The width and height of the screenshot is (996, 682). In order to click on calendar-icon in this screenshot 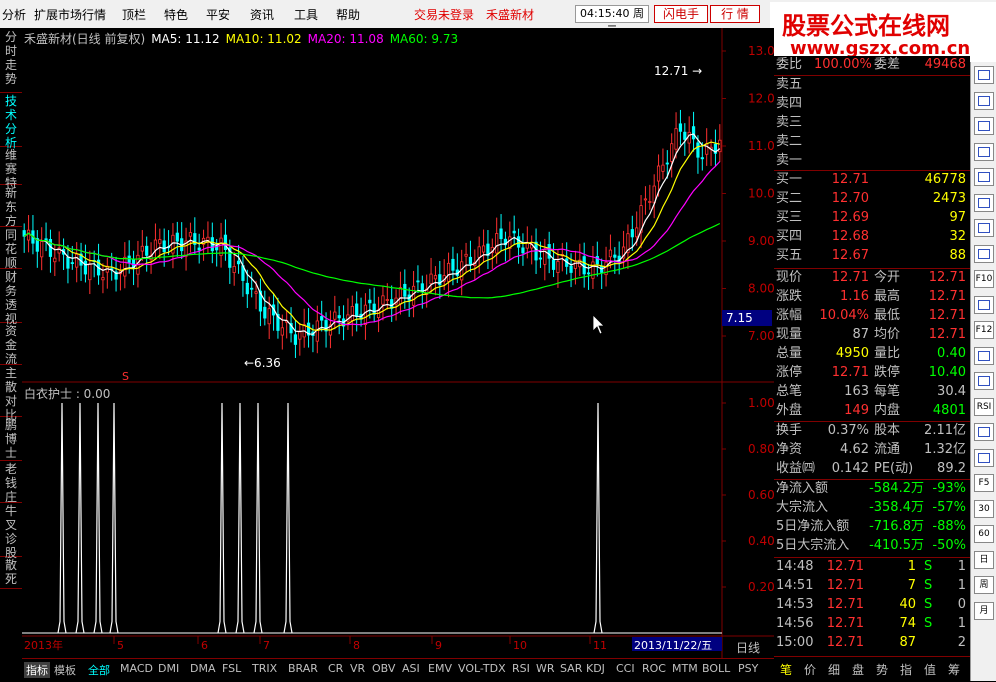, I will do `click(984, 126)`.